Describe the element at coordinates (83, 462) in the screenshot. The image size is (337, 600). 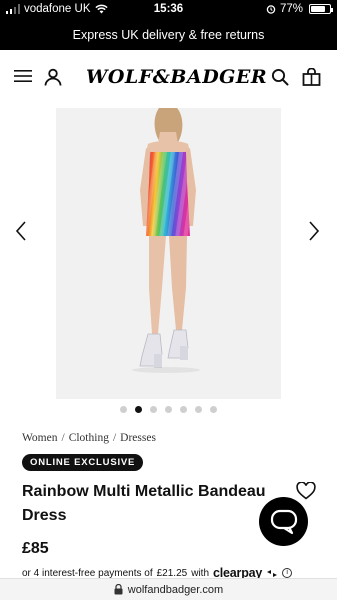
I see `online-exclusive-badge: ONLINE EXCLUSIVE` at that location.